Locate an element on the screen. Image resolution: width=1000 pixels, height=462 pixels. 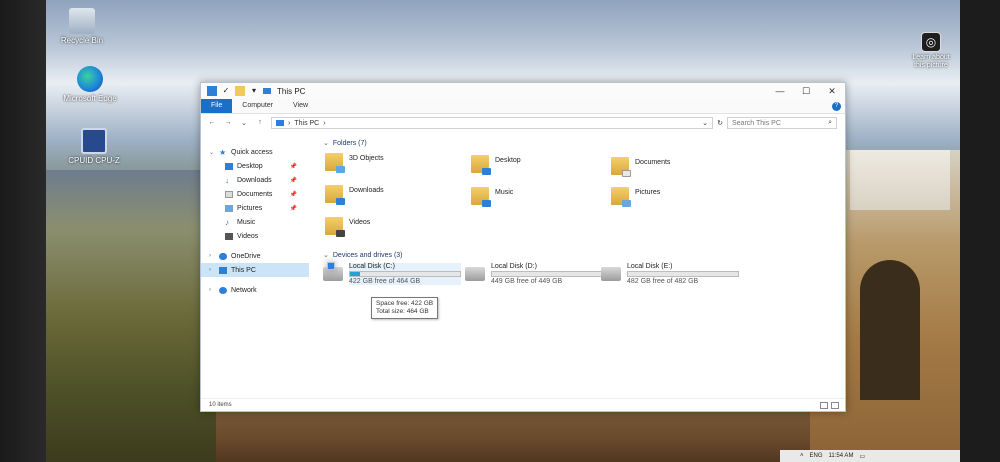
up-arrow-icon: ↑ is located at coordinates (260, 123).